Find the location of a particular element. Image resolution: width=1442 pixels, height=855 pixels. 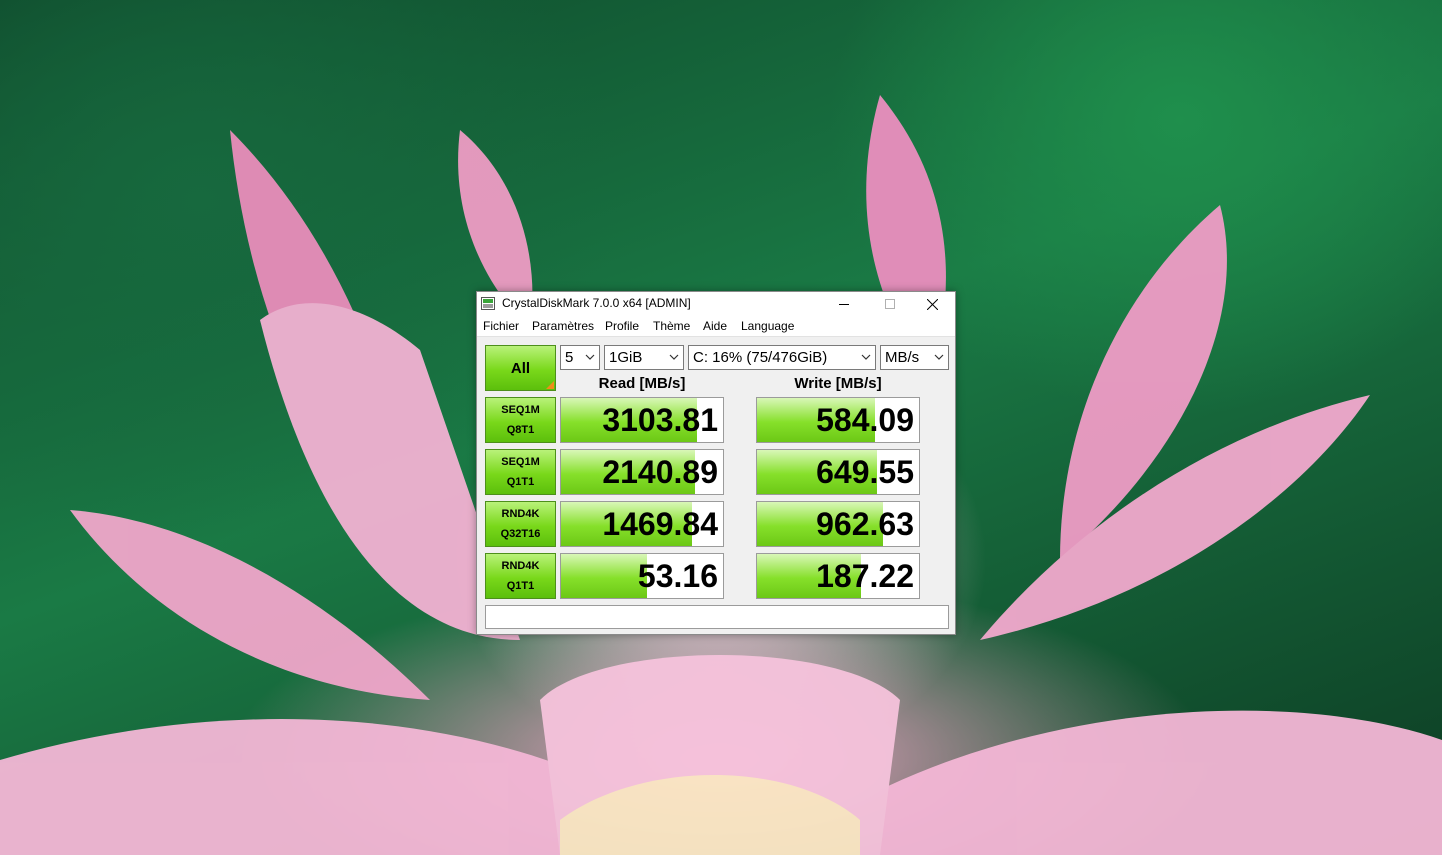

test-params: Q32T16 is located at coordinates (520, 534).